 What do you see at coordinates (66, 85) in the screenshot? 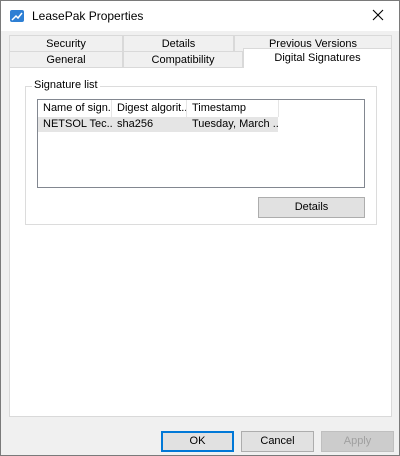
I see `signature-list-label: Signature list` at bounding box center [66, 85].